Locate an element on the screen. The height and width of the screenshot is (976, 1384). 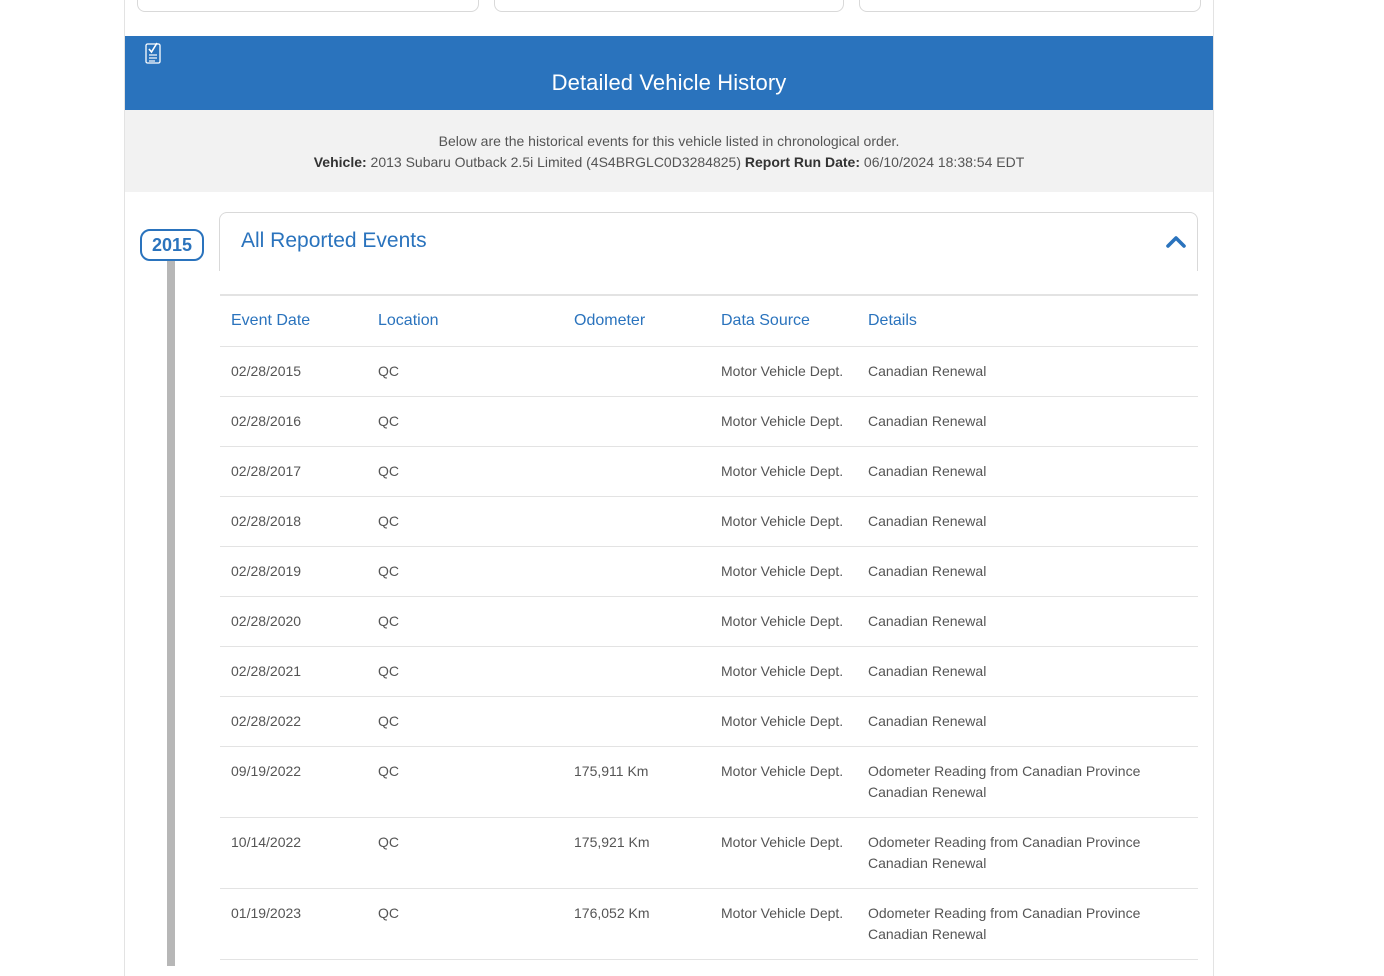
events-panel-title: All Reported Events is located at coordinates (334, 240).